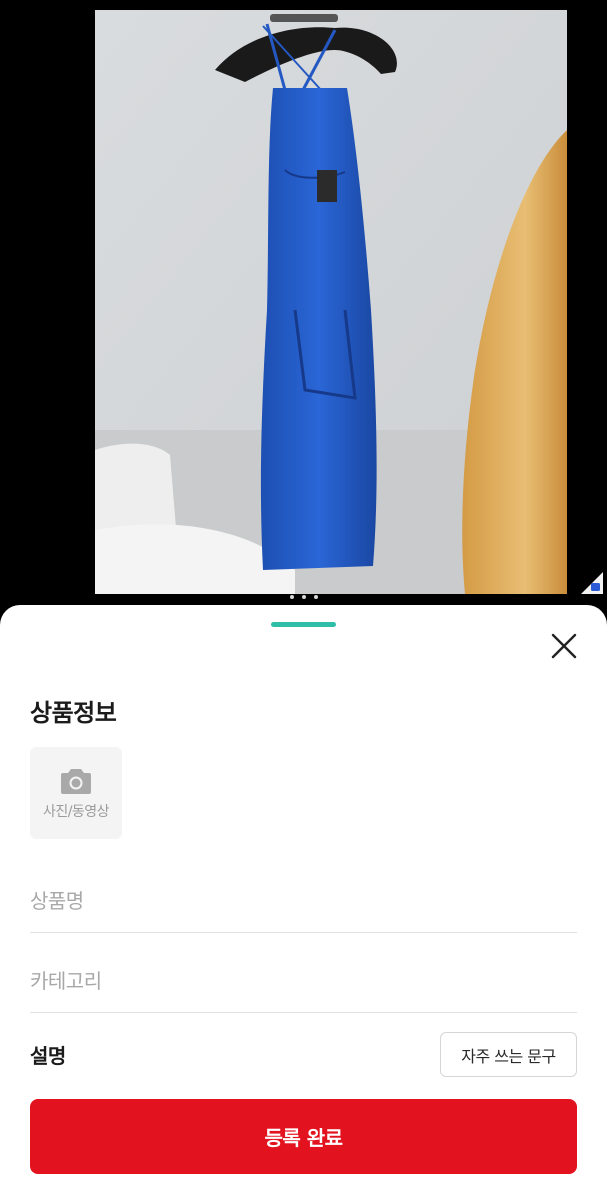 The width and height of the screenshot is (607, 1200). I want to click on close-button, so click(564, 646).